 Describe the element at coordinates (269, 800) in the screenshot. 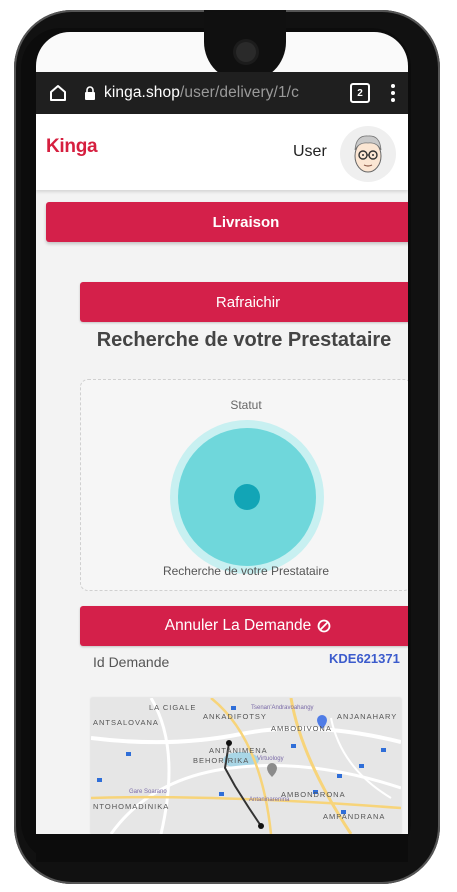

I see `map-poi: Antaninarenina` at that location.